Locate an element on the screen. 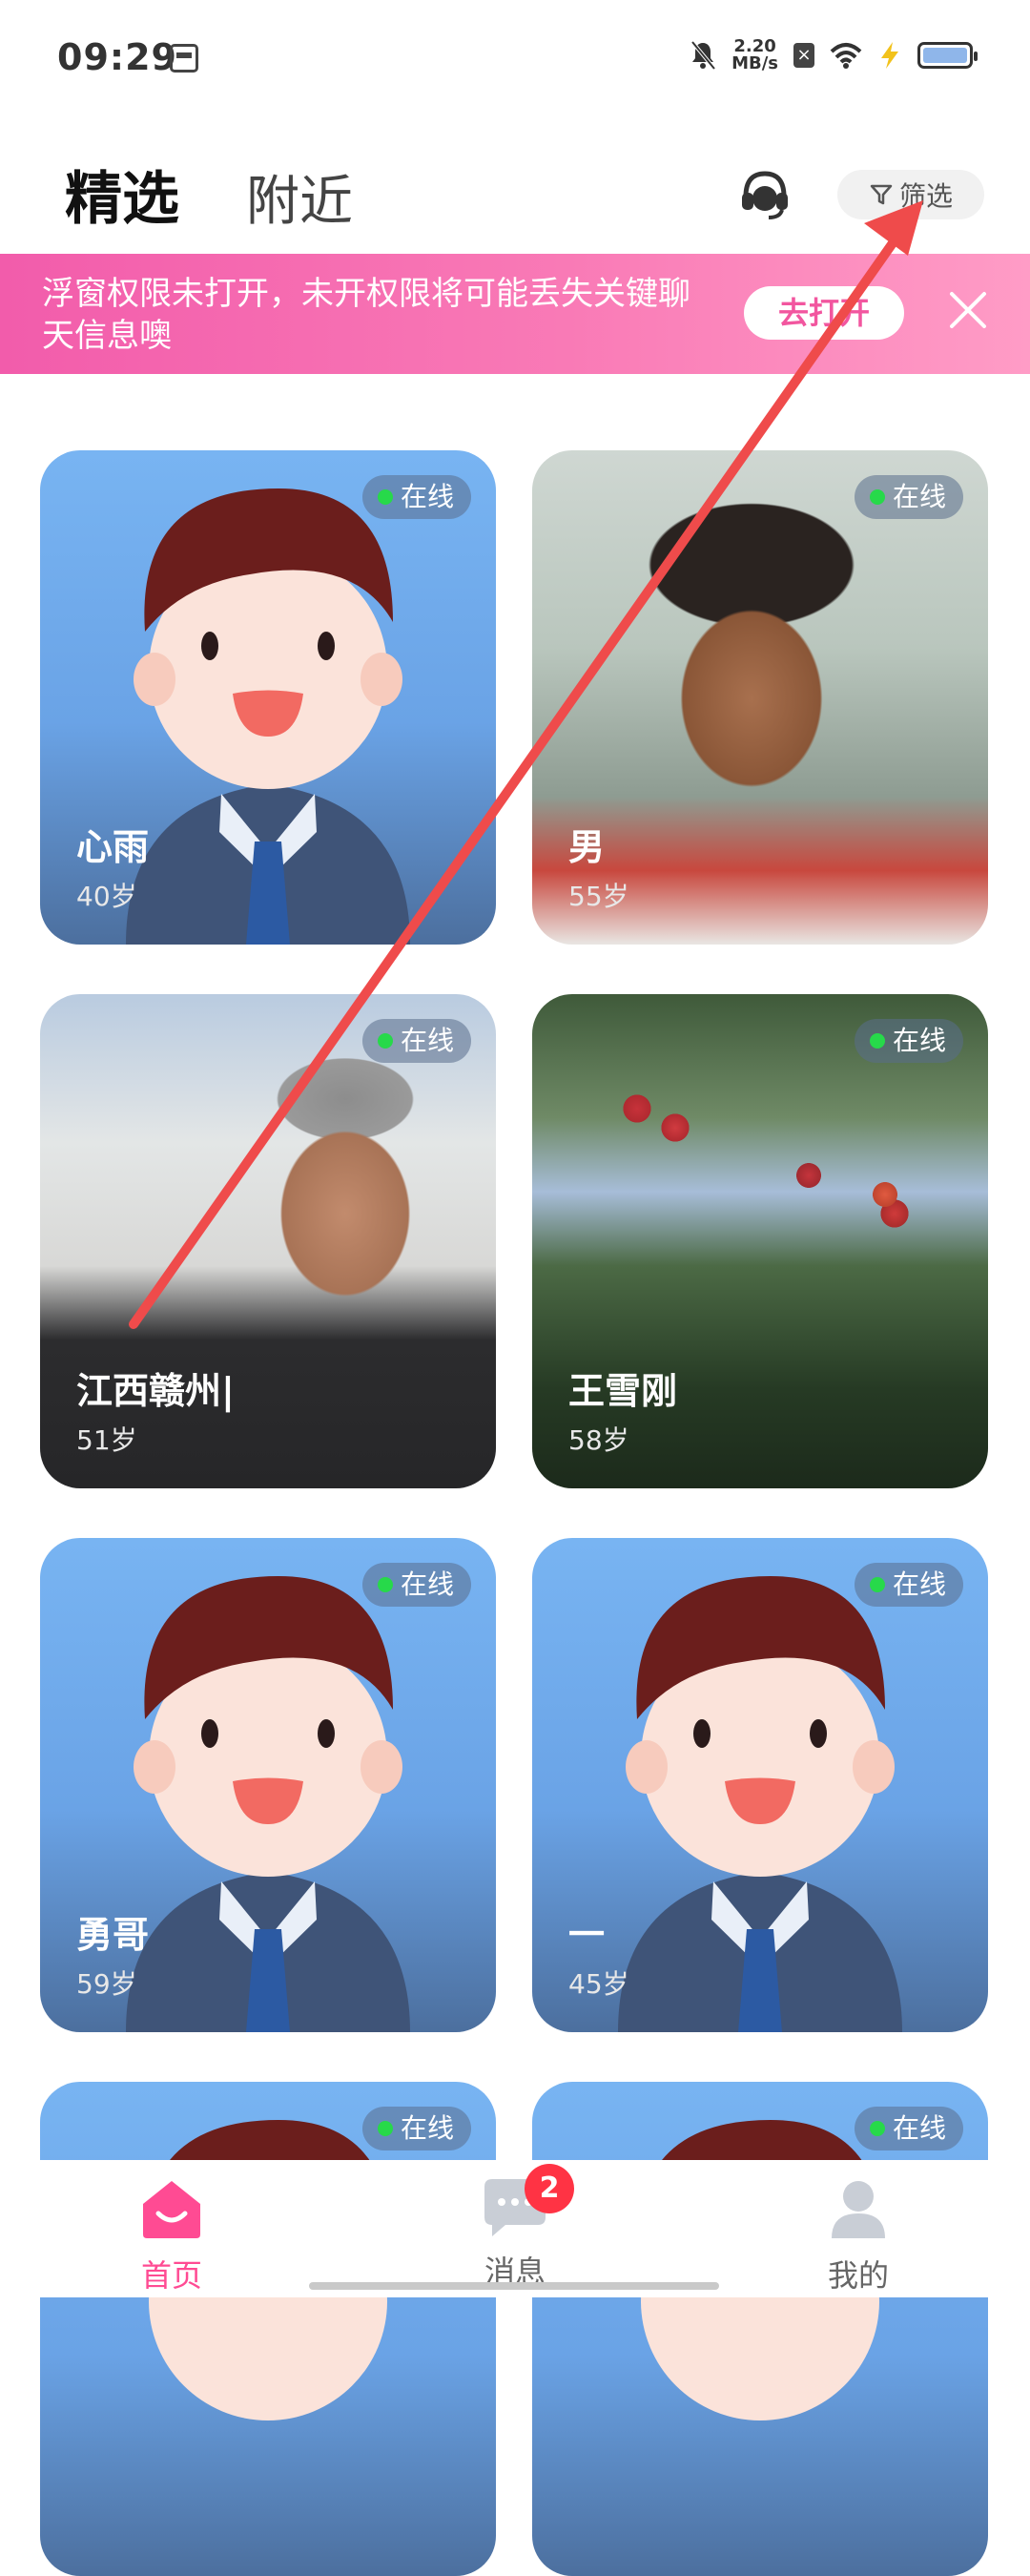 This screenshot has width=1030, height=2576. profile-name: 男 is located at coordinates (587, 847).